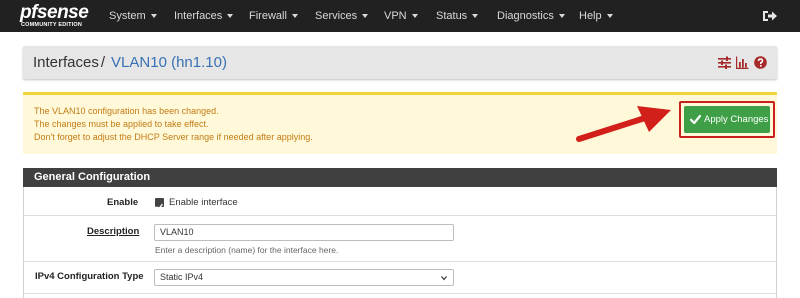  I want to click on description-label: Description, so click(113, 231).